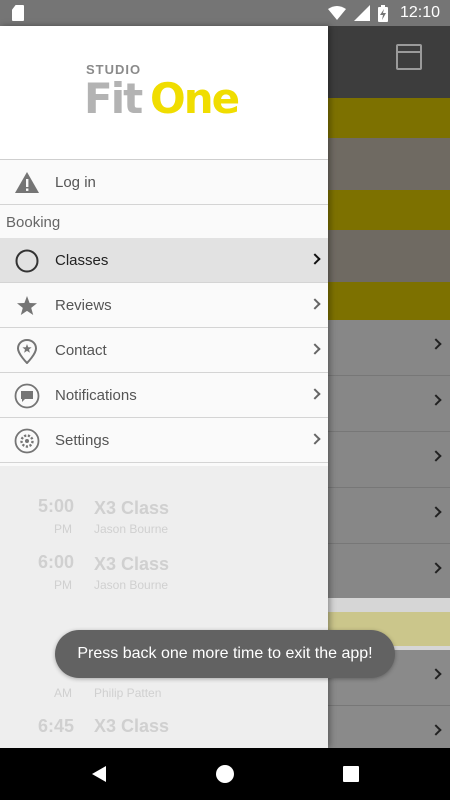 The image size is (450, 800). What do you see at coordinates (27, 305) in the screenshot?
I see `star-icon` at bounding box center [27, 305].